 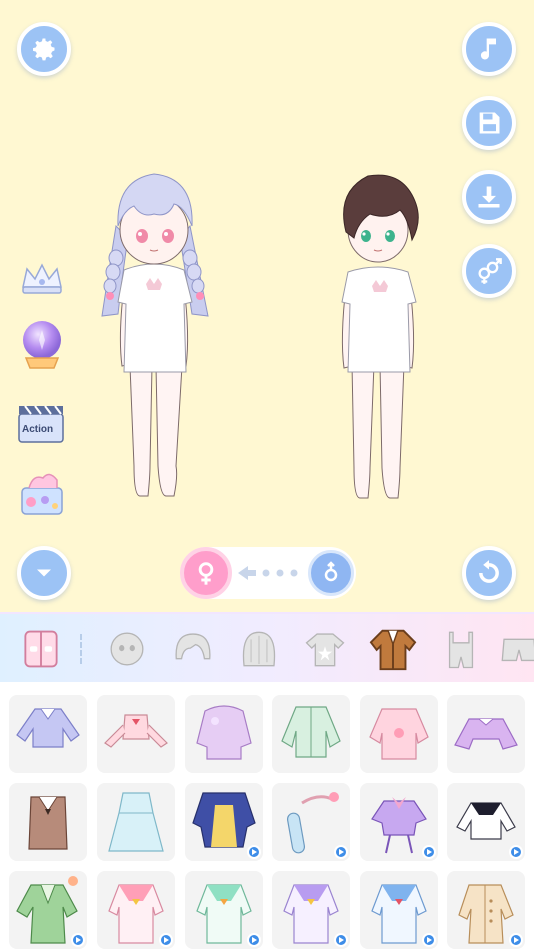 I want to click on boy-character, so click(x=378, y=340).